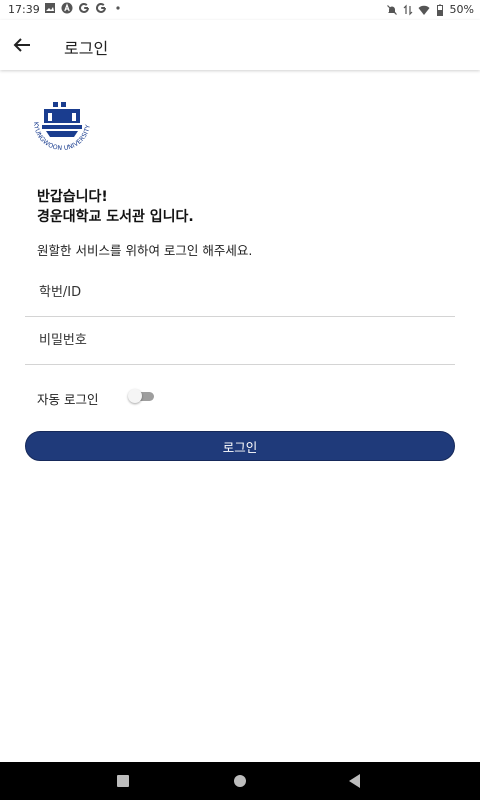 The height and width of the screenshot is (800, 480). I want to click on student-id-field, so click(240, 294).